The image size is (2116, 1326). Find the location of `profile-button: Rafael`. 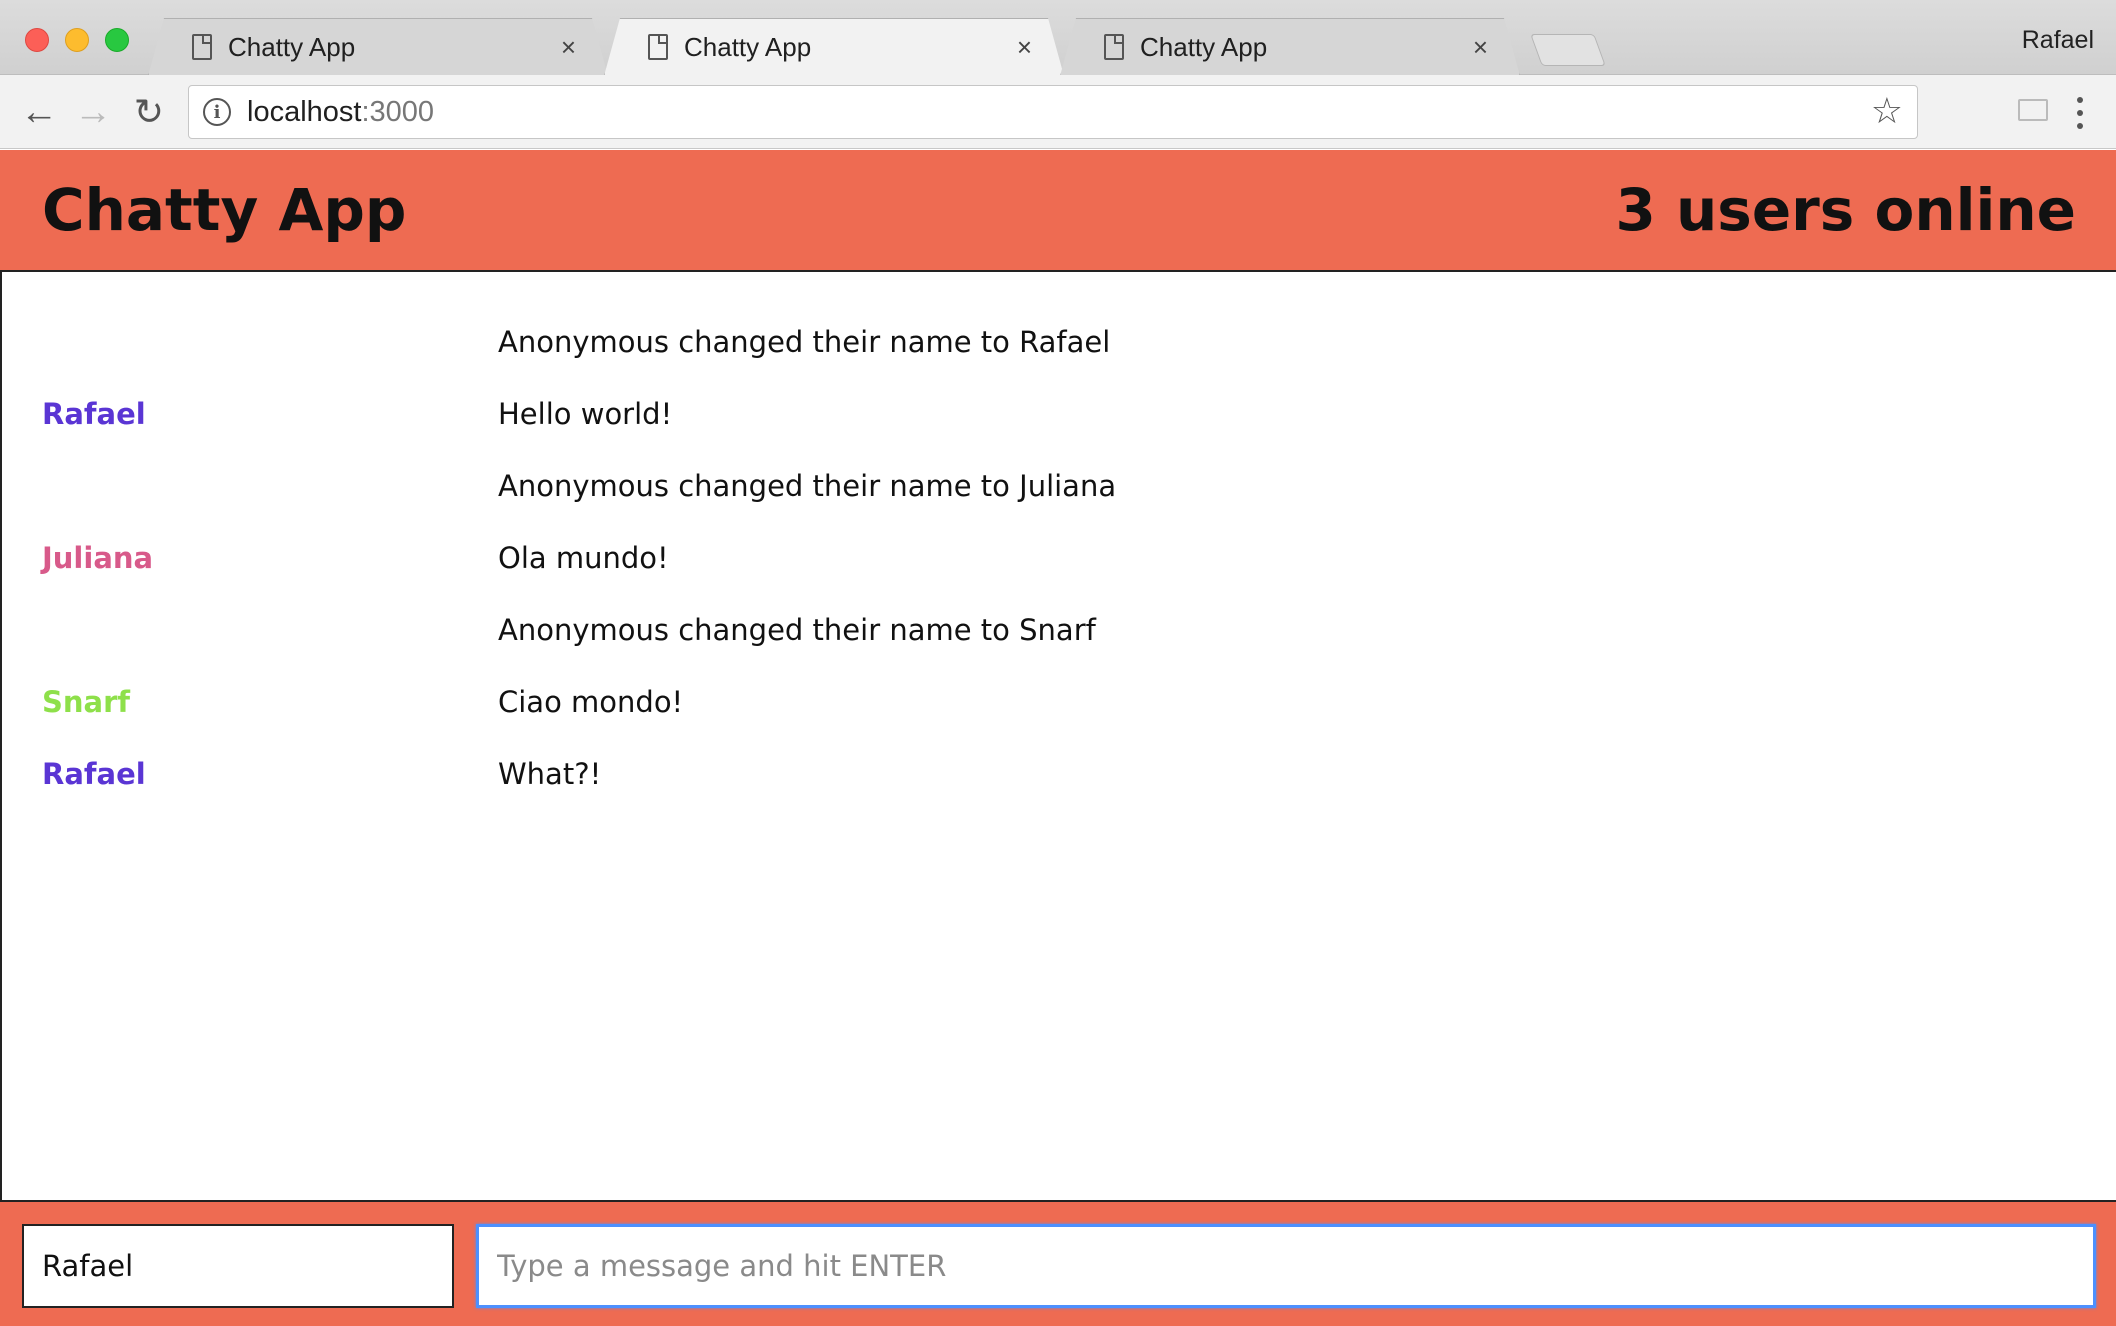

profile-button: Rafael is located at coordinates (2058, 40).